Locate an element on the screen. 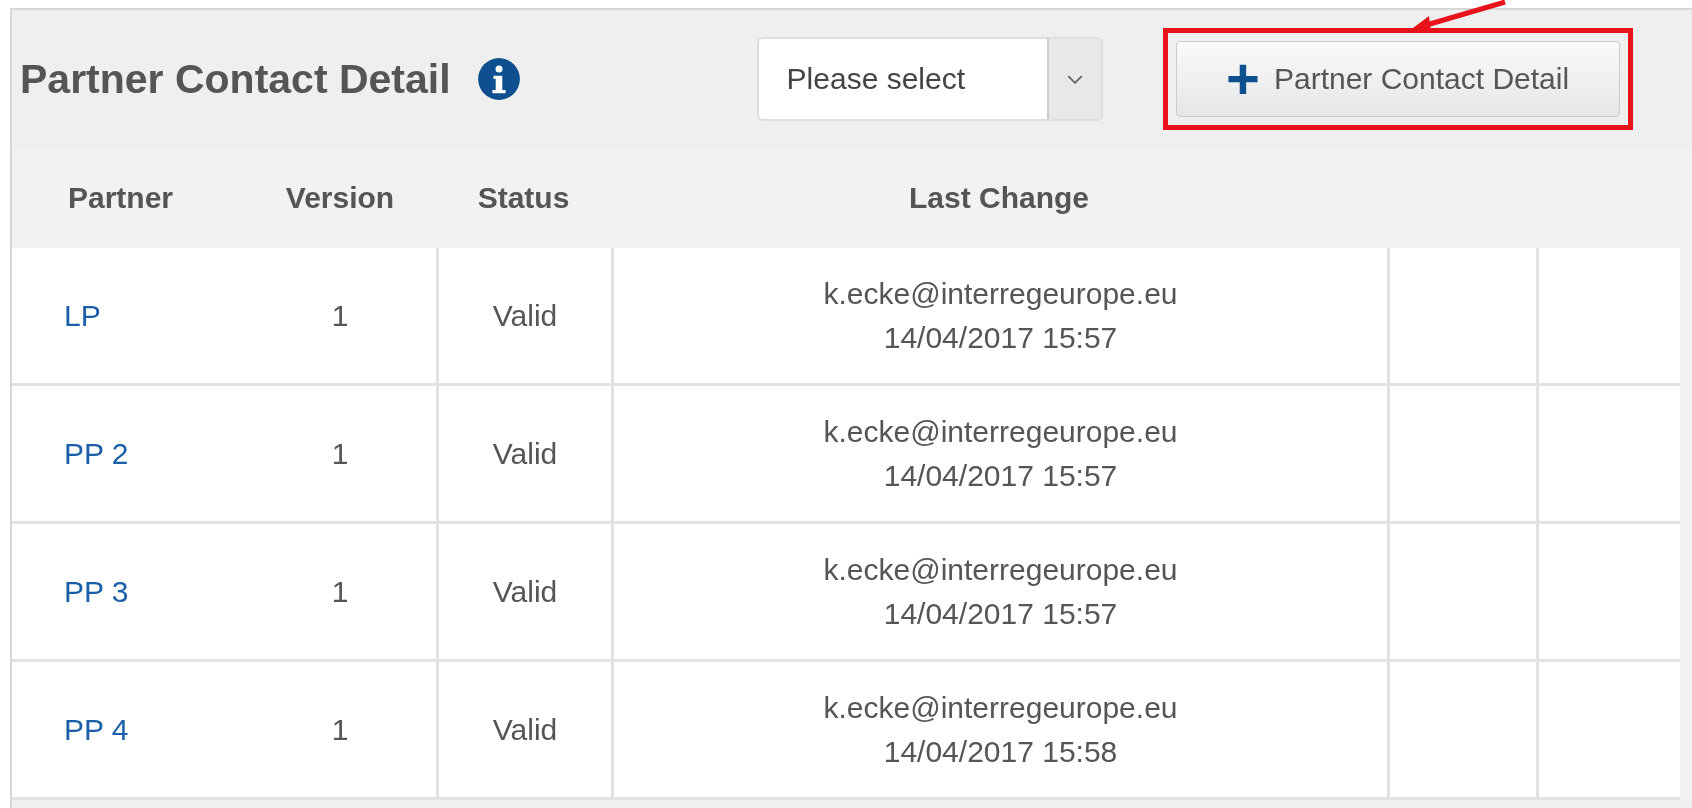  column-header: Status is located at coordinates (523, 198).